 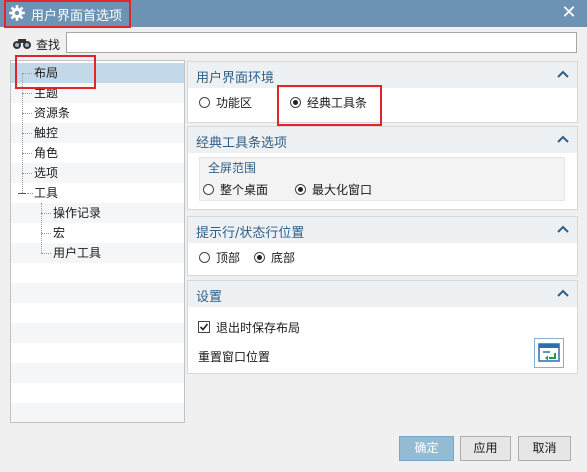 What do you see at coordinates (48, 45) in the screenshot?
I see `search-label: 查找` at bounding box center [48, 45].